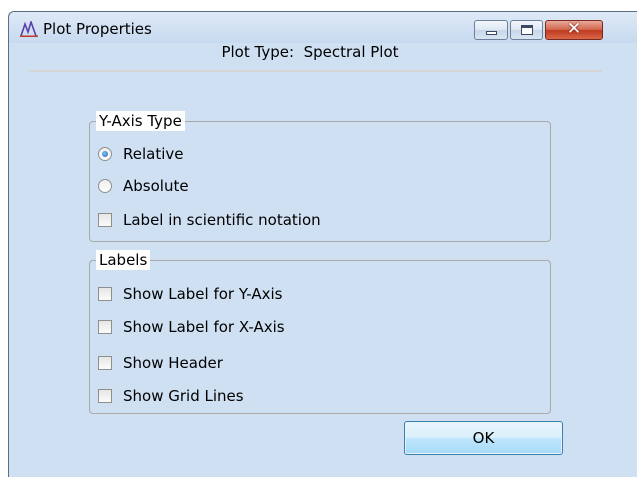  Describe the element at coordinates (483, 438) in the screenshot. I see `ok-button: OK` at that location.